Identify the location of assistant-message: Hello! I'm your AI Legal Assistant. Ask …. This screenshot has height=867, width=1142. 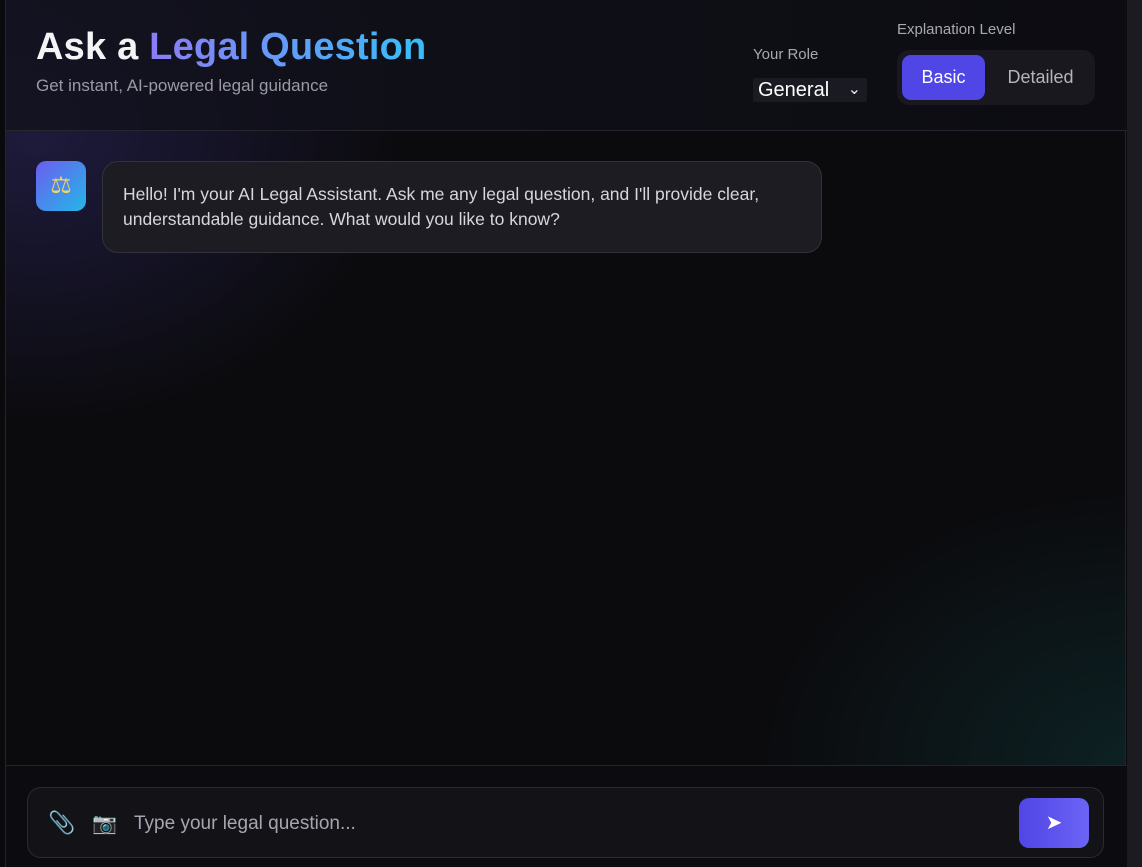
(462, 207).